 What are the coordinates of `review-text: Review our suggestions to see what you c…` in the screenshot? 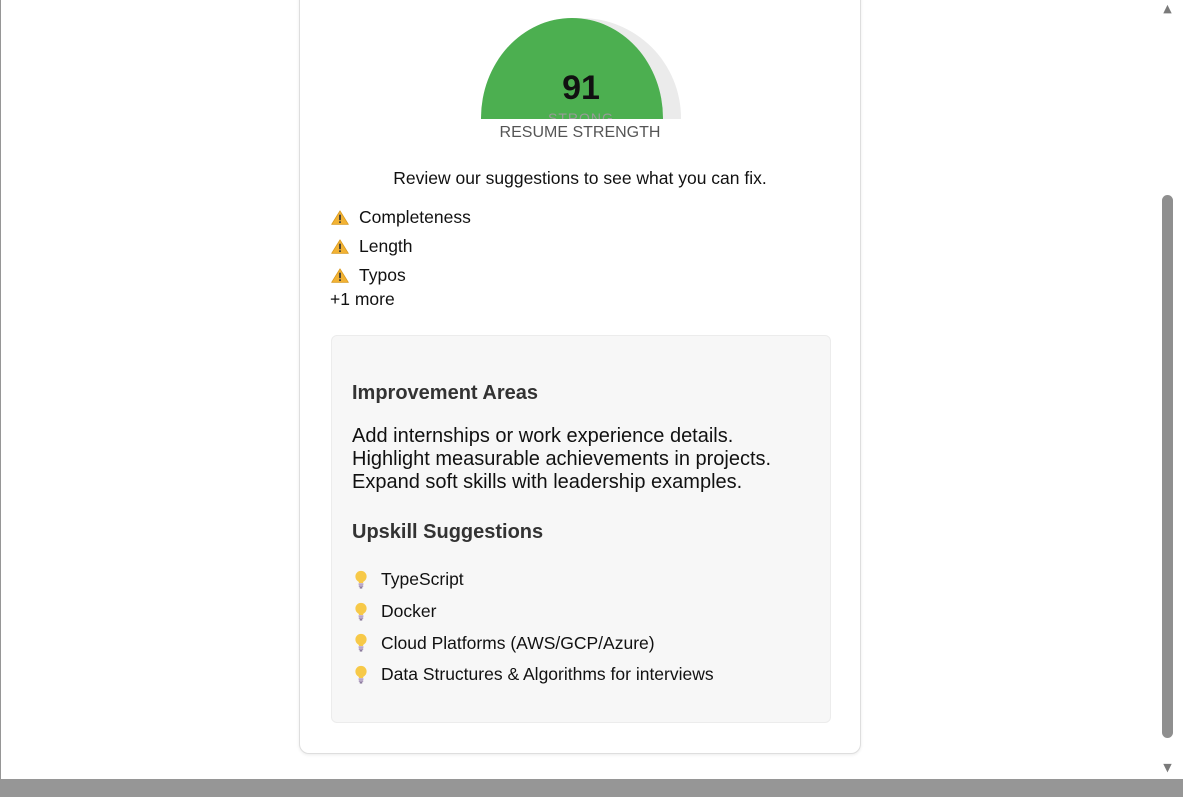 It's located at (580, 178).